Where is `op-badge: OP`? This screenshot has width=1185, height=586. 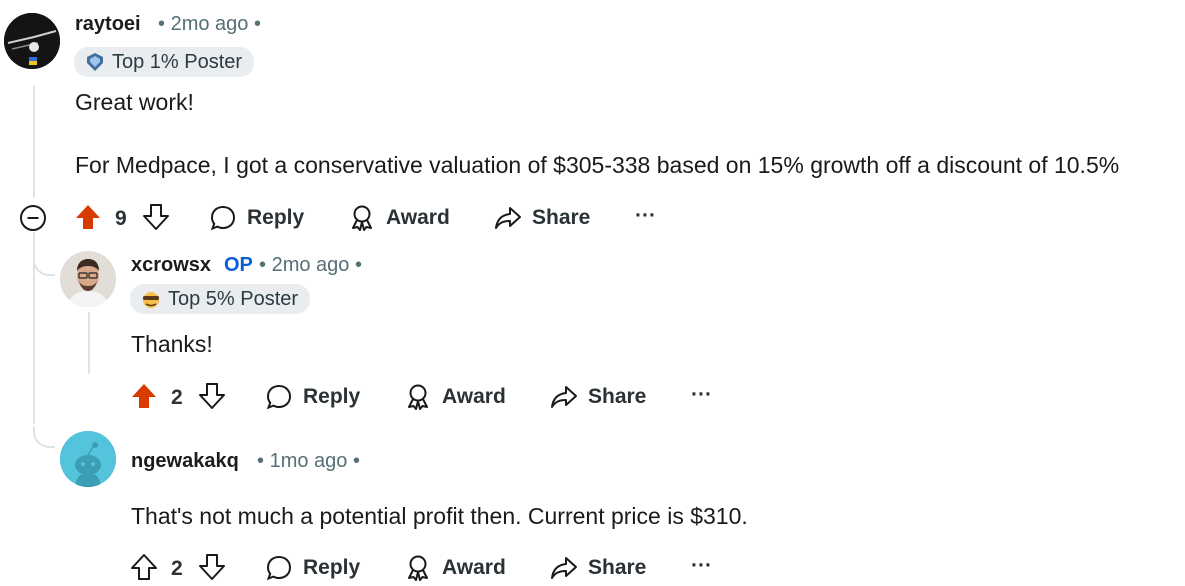 op-badge: OP is located at coordinates (238, 265).